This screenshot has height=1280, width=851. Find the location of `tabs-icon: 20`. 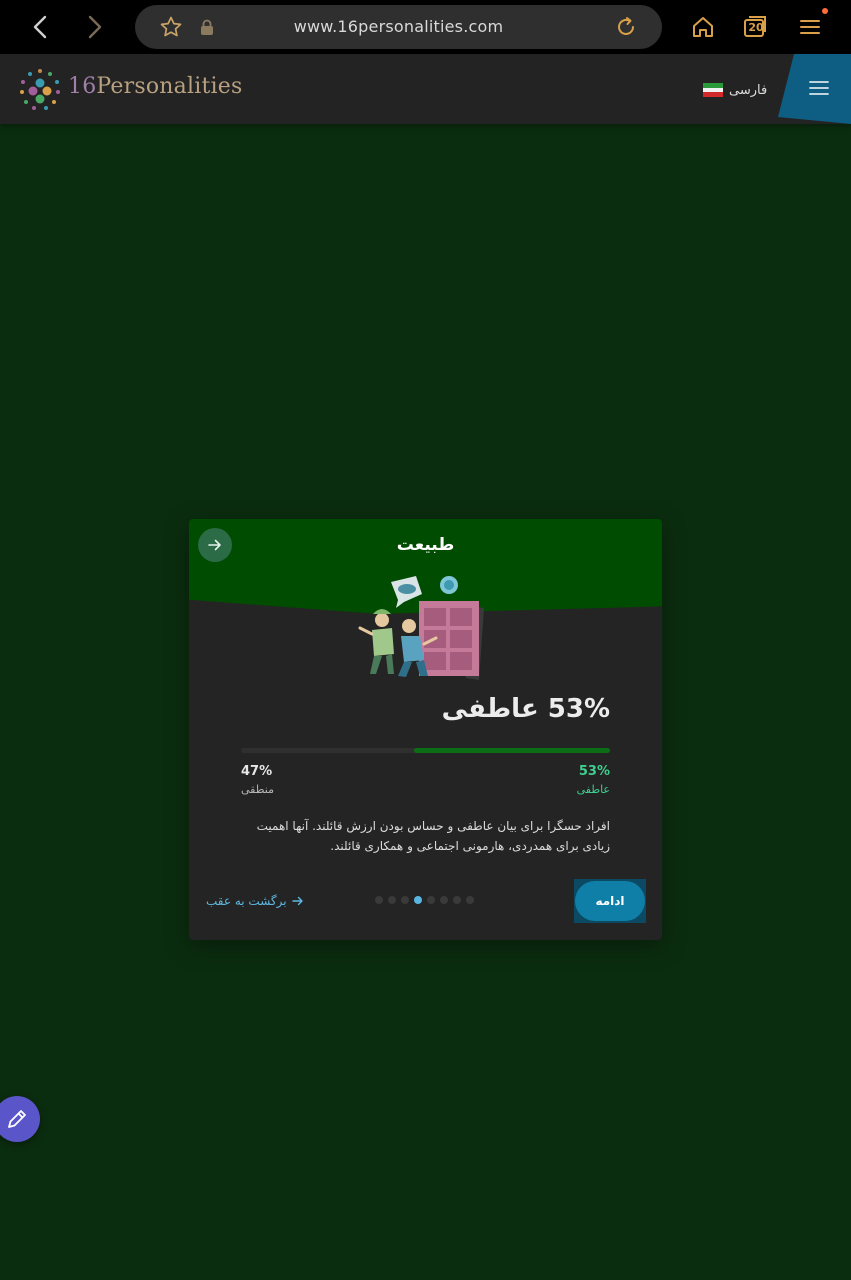

tabs-icon: 20 is located at coordinates (755, 27).